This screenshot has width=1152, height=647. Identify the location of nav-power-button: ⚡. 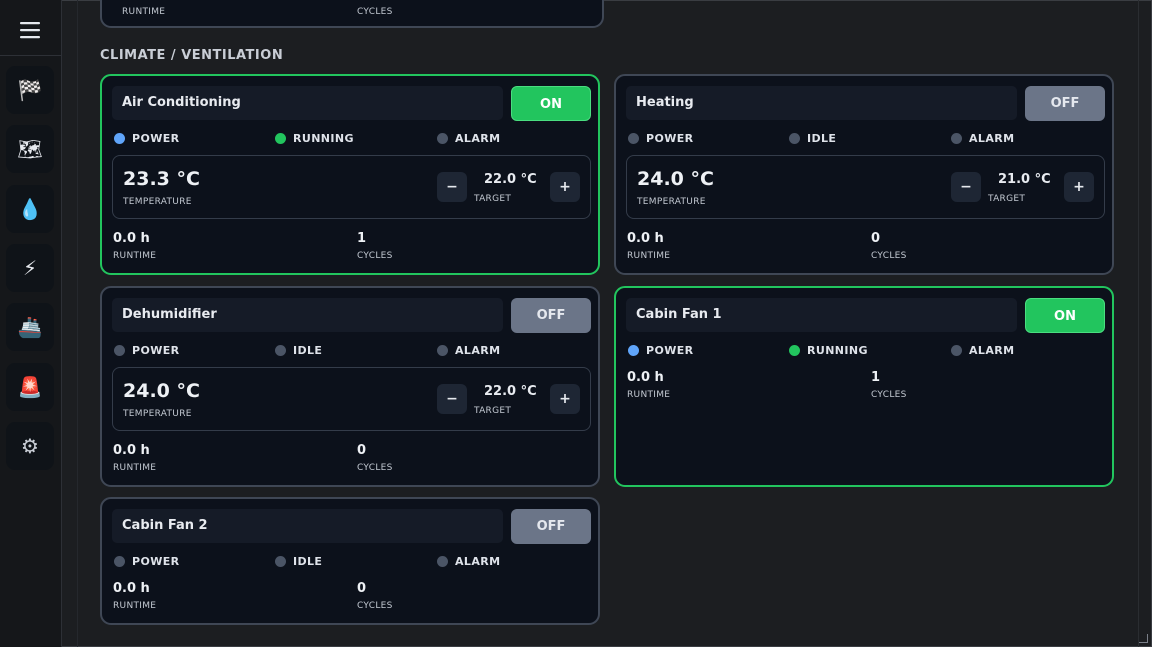
(30, 268).